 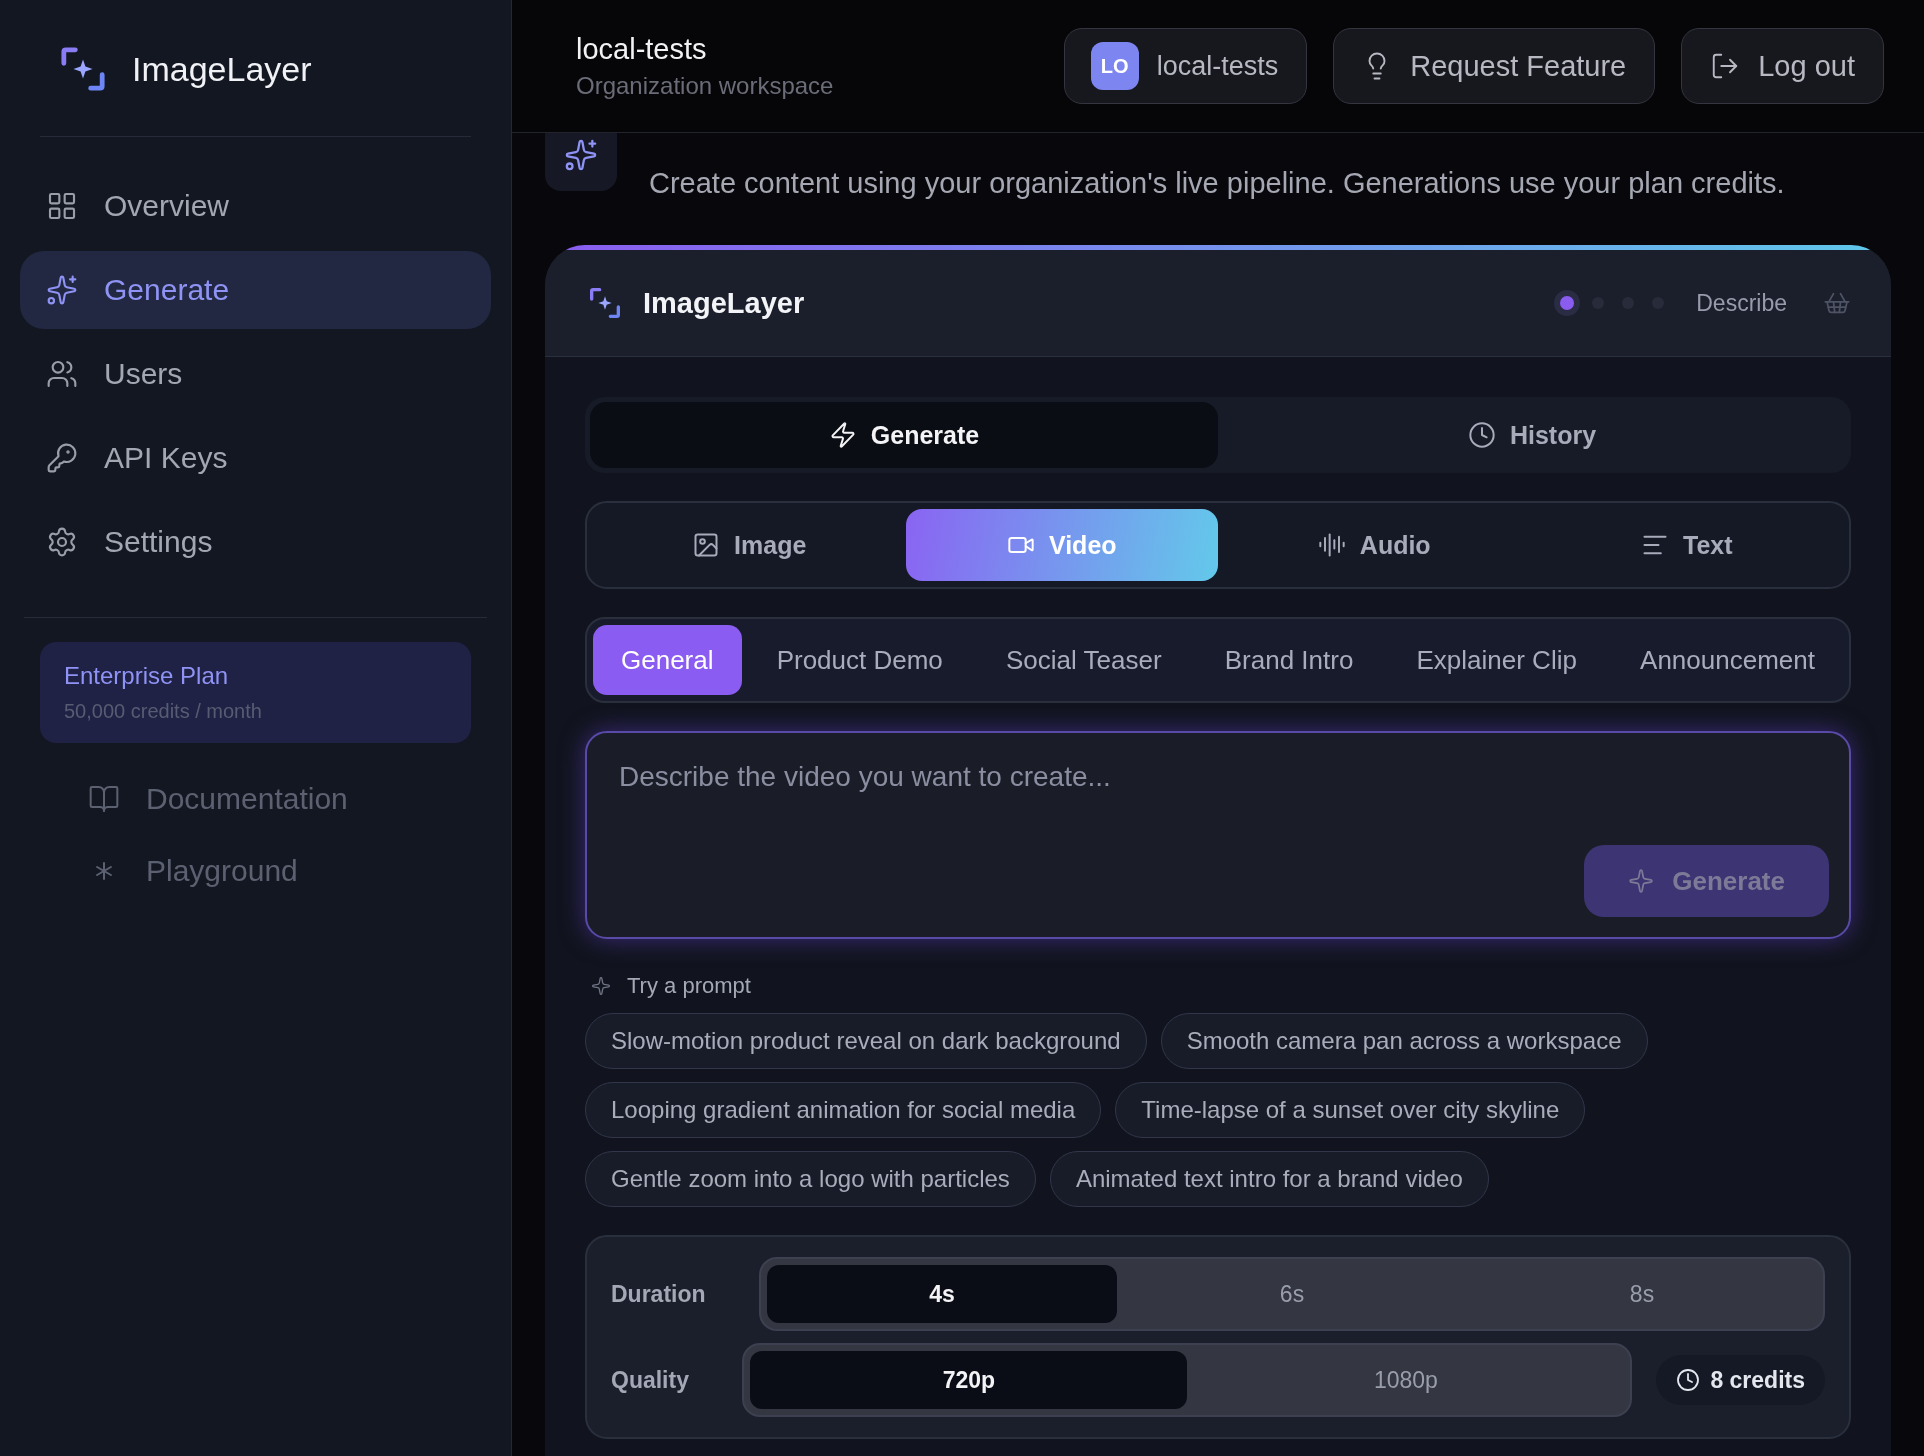 I want to click on page-subtitle: Create content using your organization's live pipeline. Generations use your plan credits., so click(x=1217, y=183).